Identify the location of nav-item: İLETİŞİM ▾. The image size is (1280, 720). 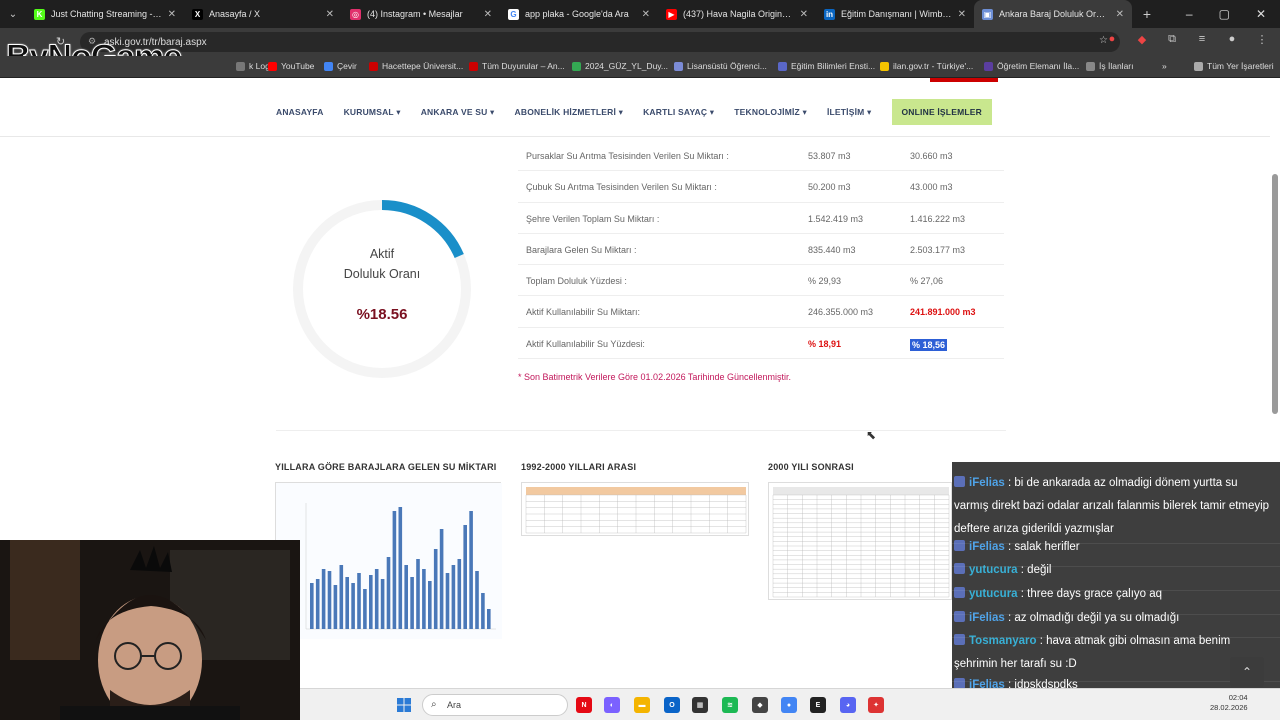
(849, 112).